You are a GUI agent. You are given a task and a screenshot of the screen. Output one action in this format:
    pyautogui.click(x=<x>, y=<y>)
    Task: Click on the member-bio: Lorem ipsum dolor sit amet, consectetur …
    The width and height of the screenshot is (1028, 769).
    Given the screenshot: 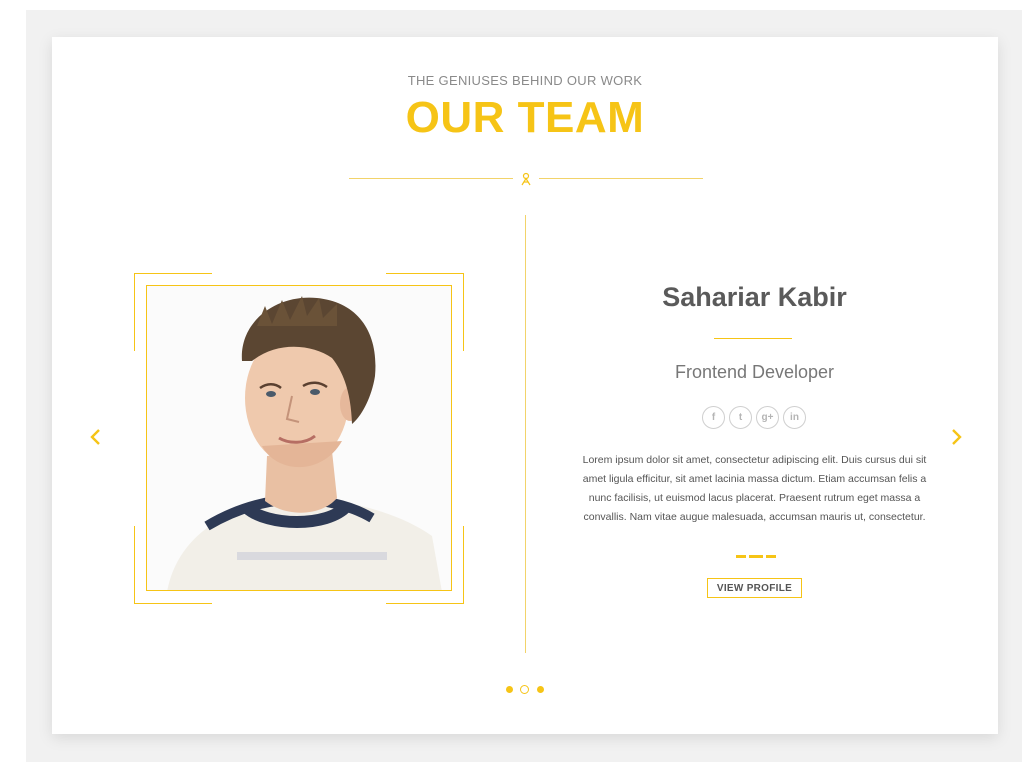 What is the action you would take?
    pyautogui.click(x=754, y=488)
    